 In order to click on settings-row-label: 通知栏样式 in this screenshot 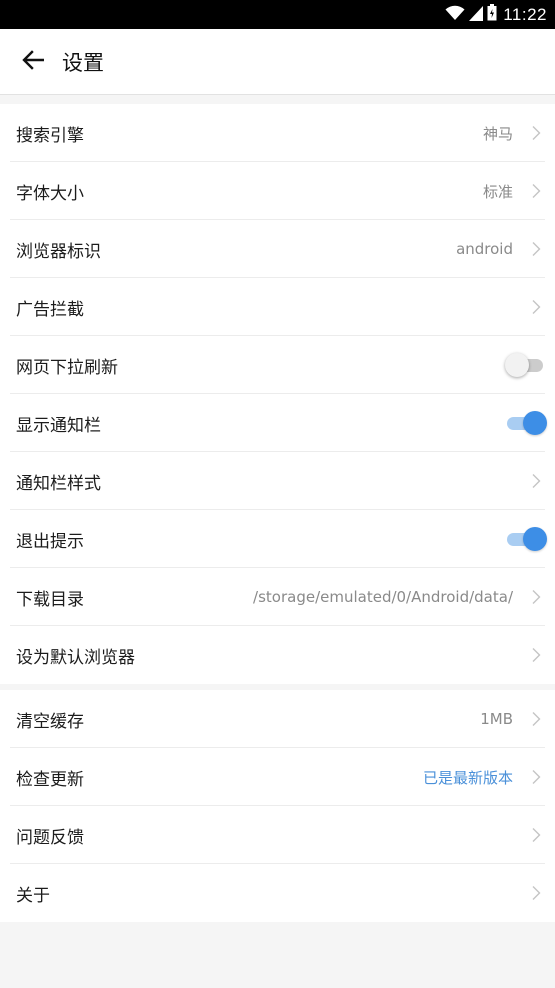, I will do `click(58, 483)`.